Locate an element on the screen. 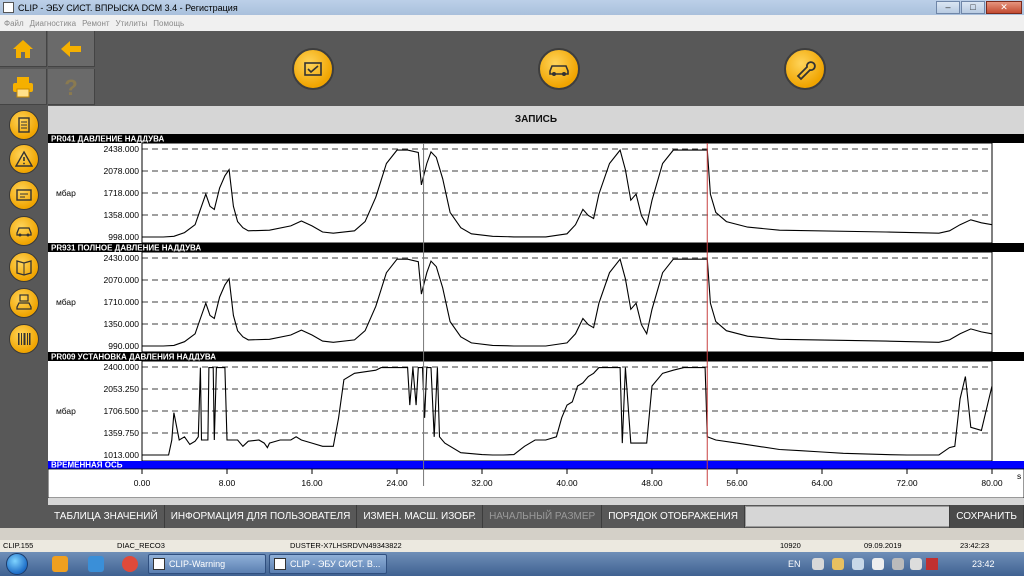 The width and height of the screenshot is (1024, 576). y-tick-label: 2430.000 is located at coordinates (122, 258).